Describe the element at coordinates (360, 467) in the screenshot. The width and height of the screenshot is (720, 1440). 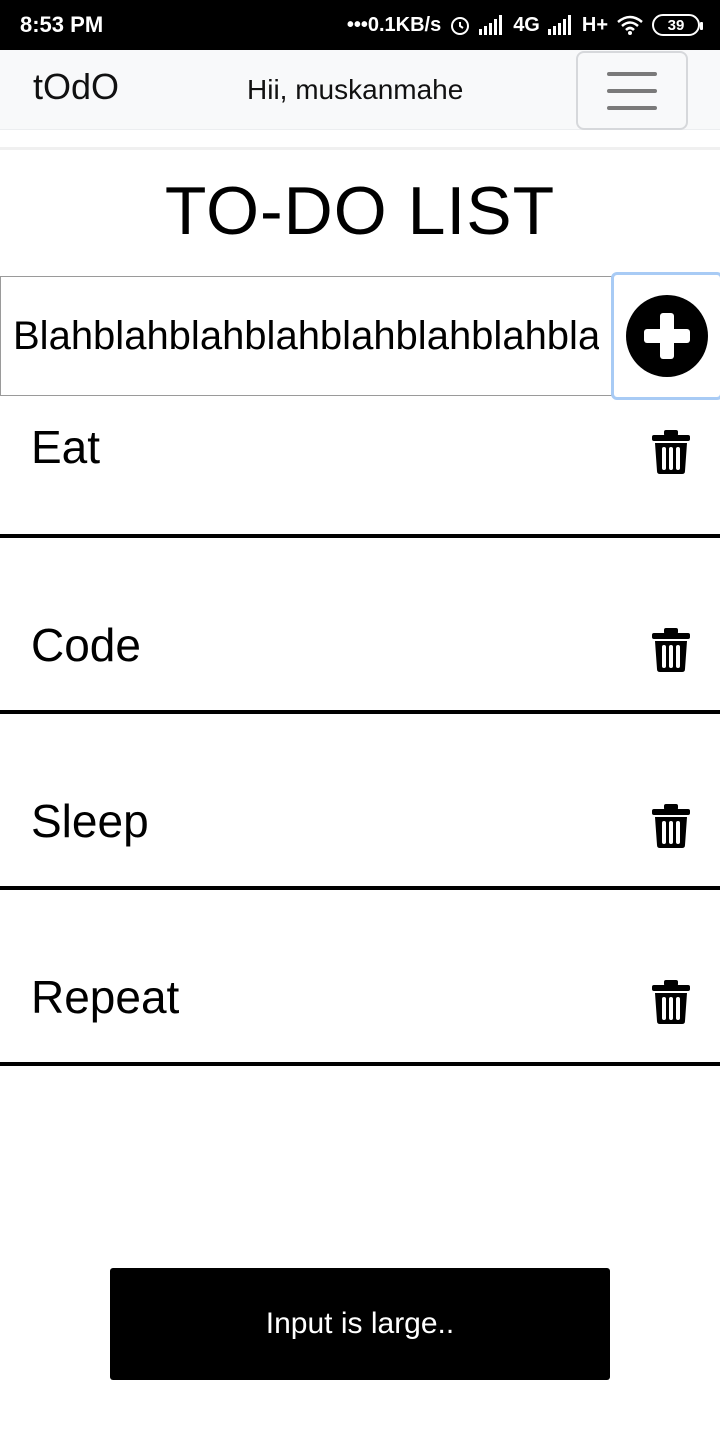
I see `list-item: Eat` at that location.